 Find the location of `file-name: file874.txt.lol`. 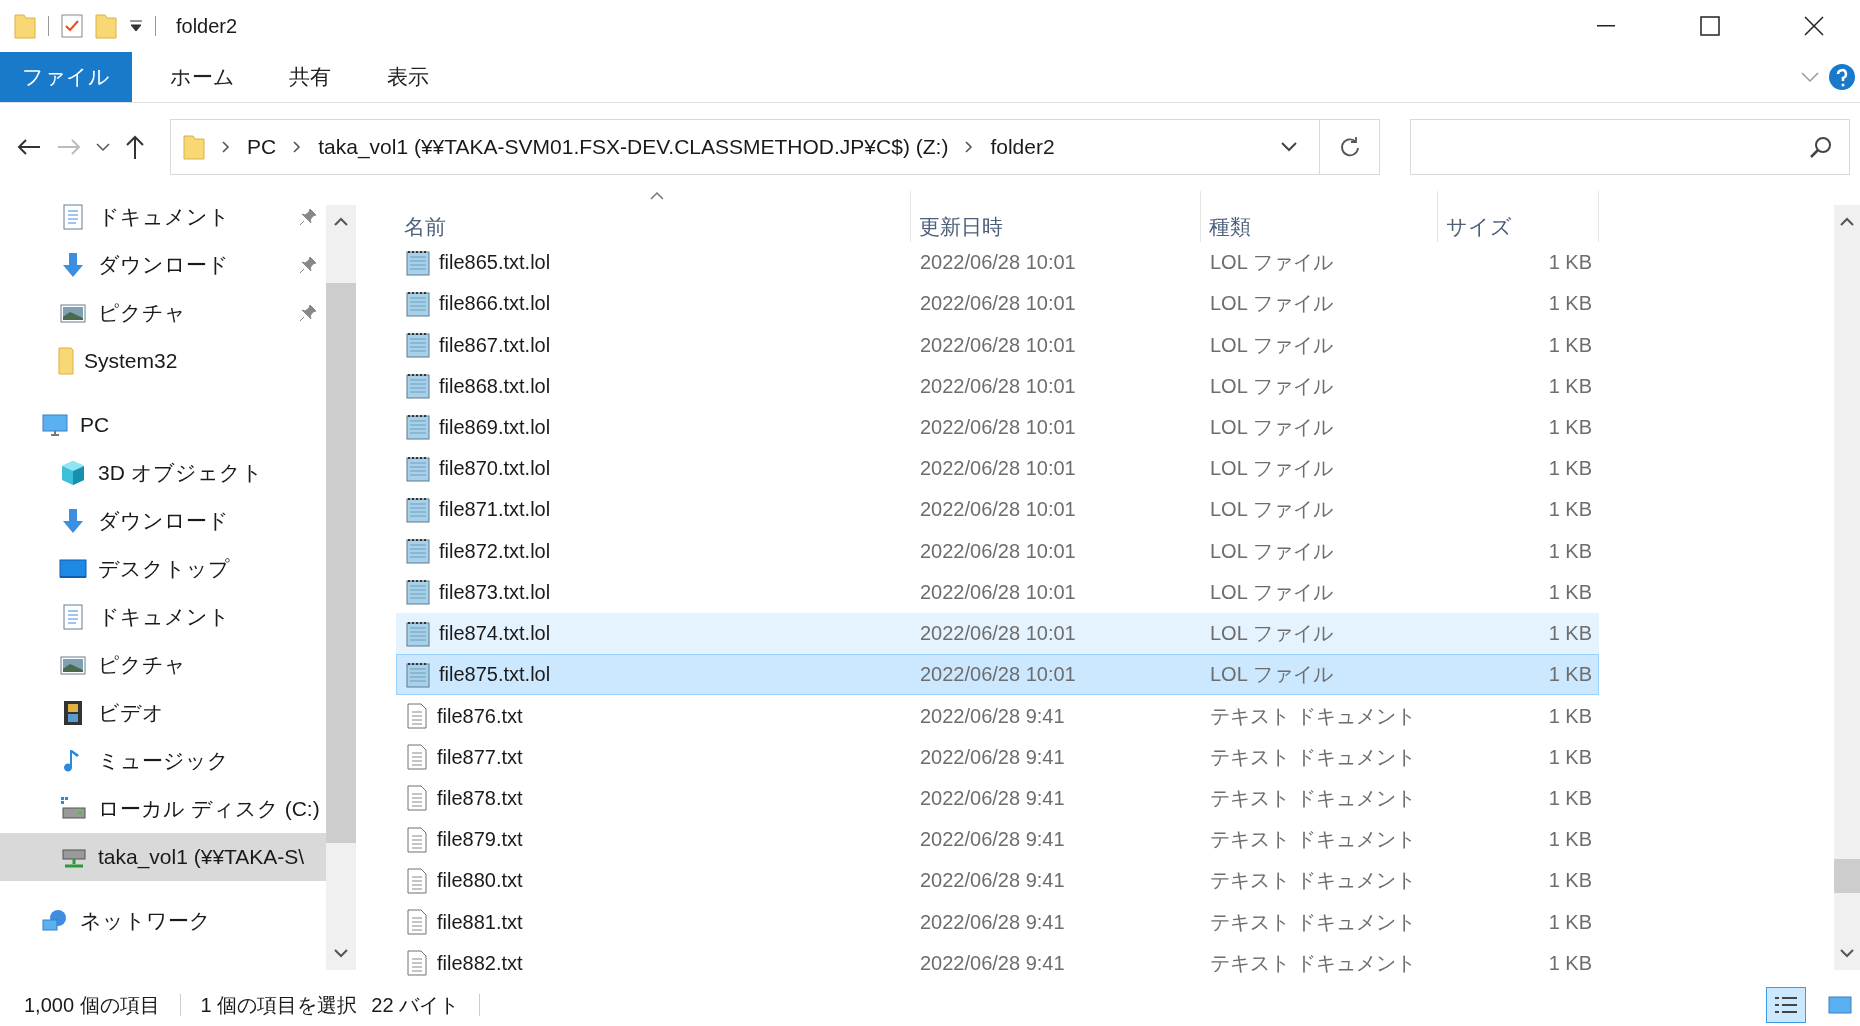

file-name: file874.txt.lol is located at coordinates (495, 634).